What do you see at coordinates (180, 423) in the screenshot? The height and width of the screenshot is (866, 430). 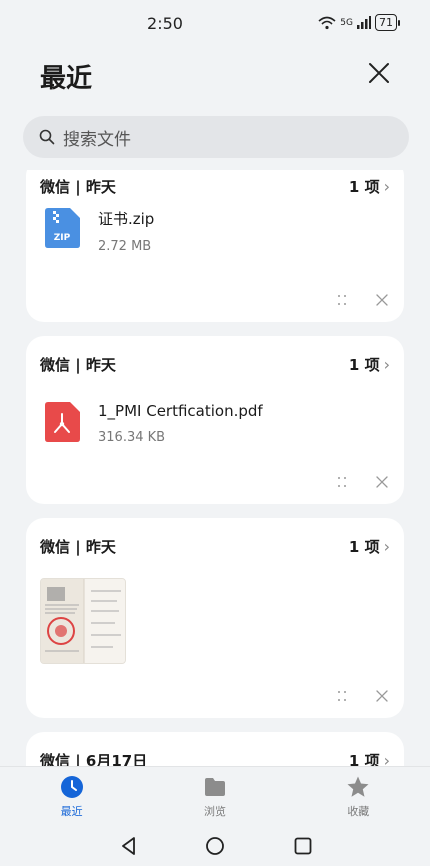 I see `file-meta: 1_PMI Certfication.pdf 316.34 KB` at bounding box center [180, 423].